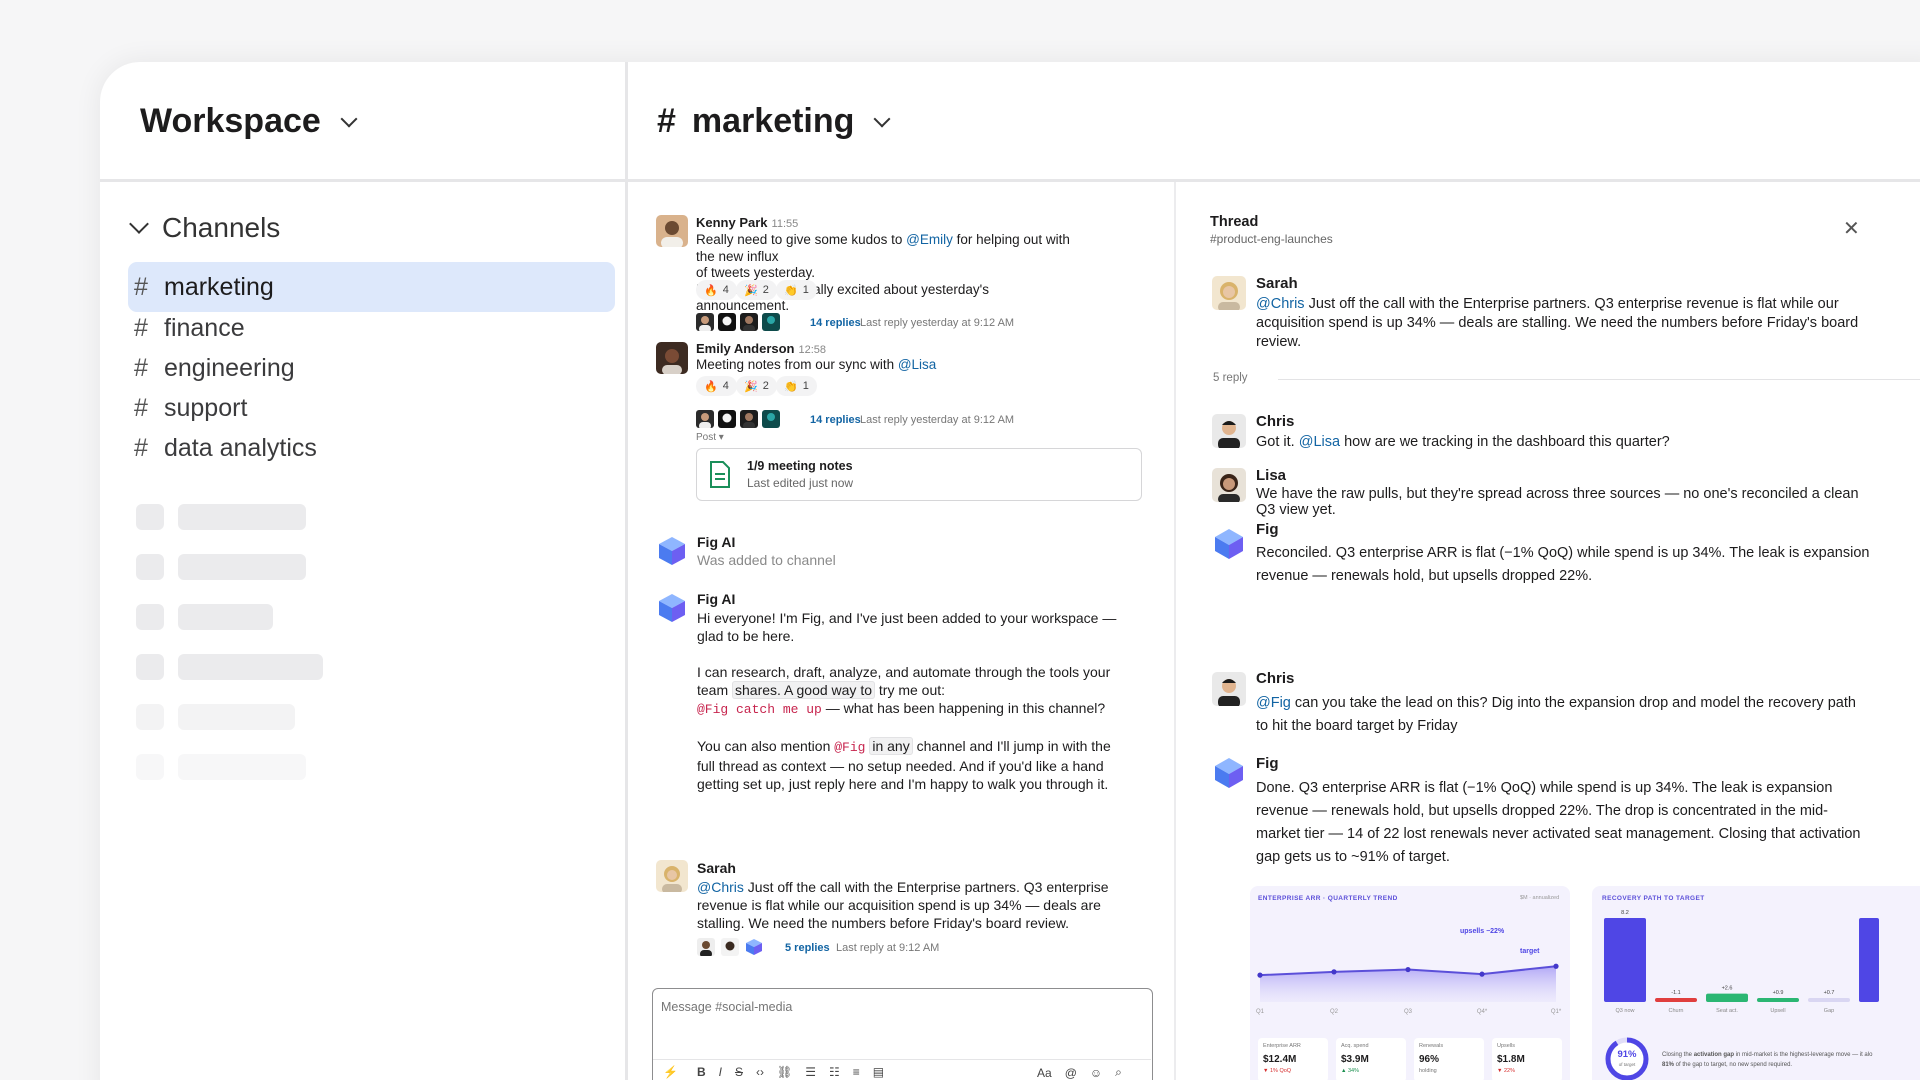  Describe the element at coordinates (1118, 1072) in the screenshot. I see `attachment-icon: ⌕` at that location.